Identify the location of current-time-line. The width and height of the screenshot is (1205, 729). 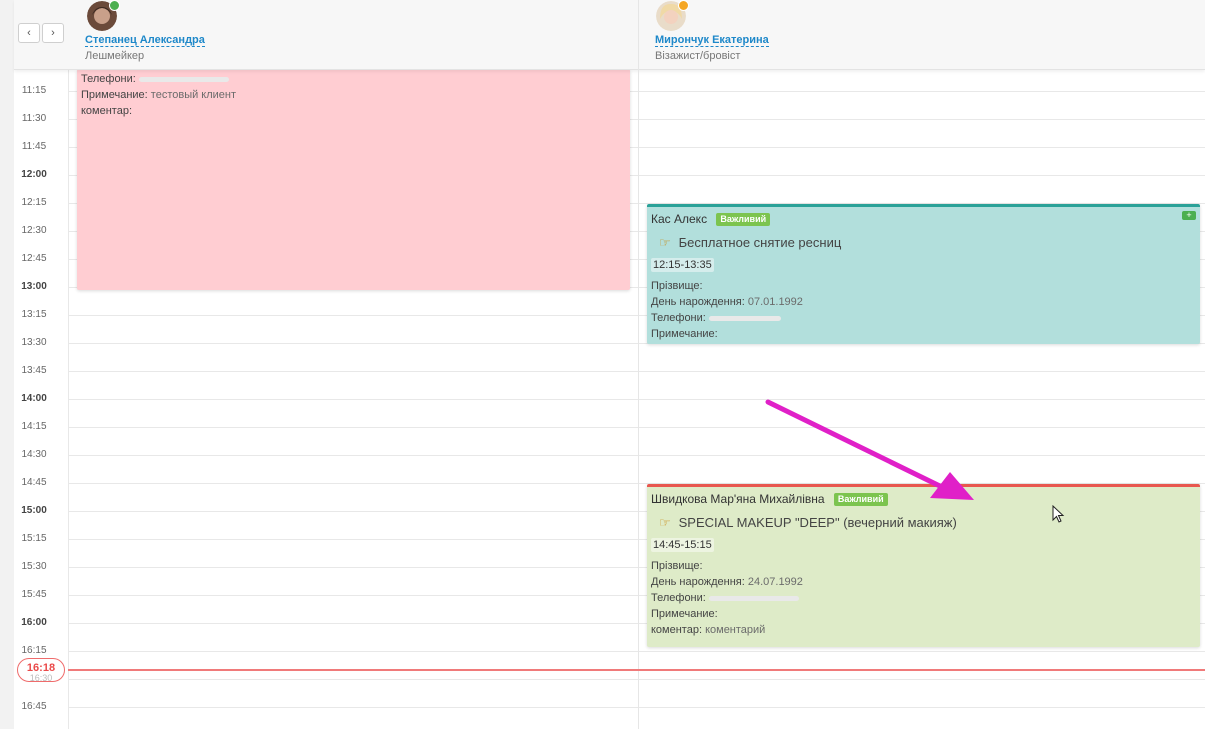
(636, 670).